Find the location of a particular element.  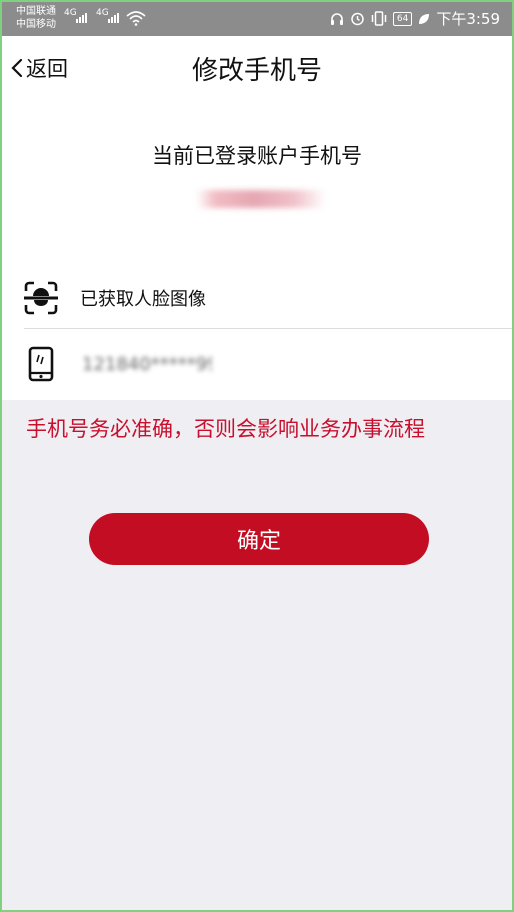

status-right: 64 下午3:59 is located at coordinates (415, 18).